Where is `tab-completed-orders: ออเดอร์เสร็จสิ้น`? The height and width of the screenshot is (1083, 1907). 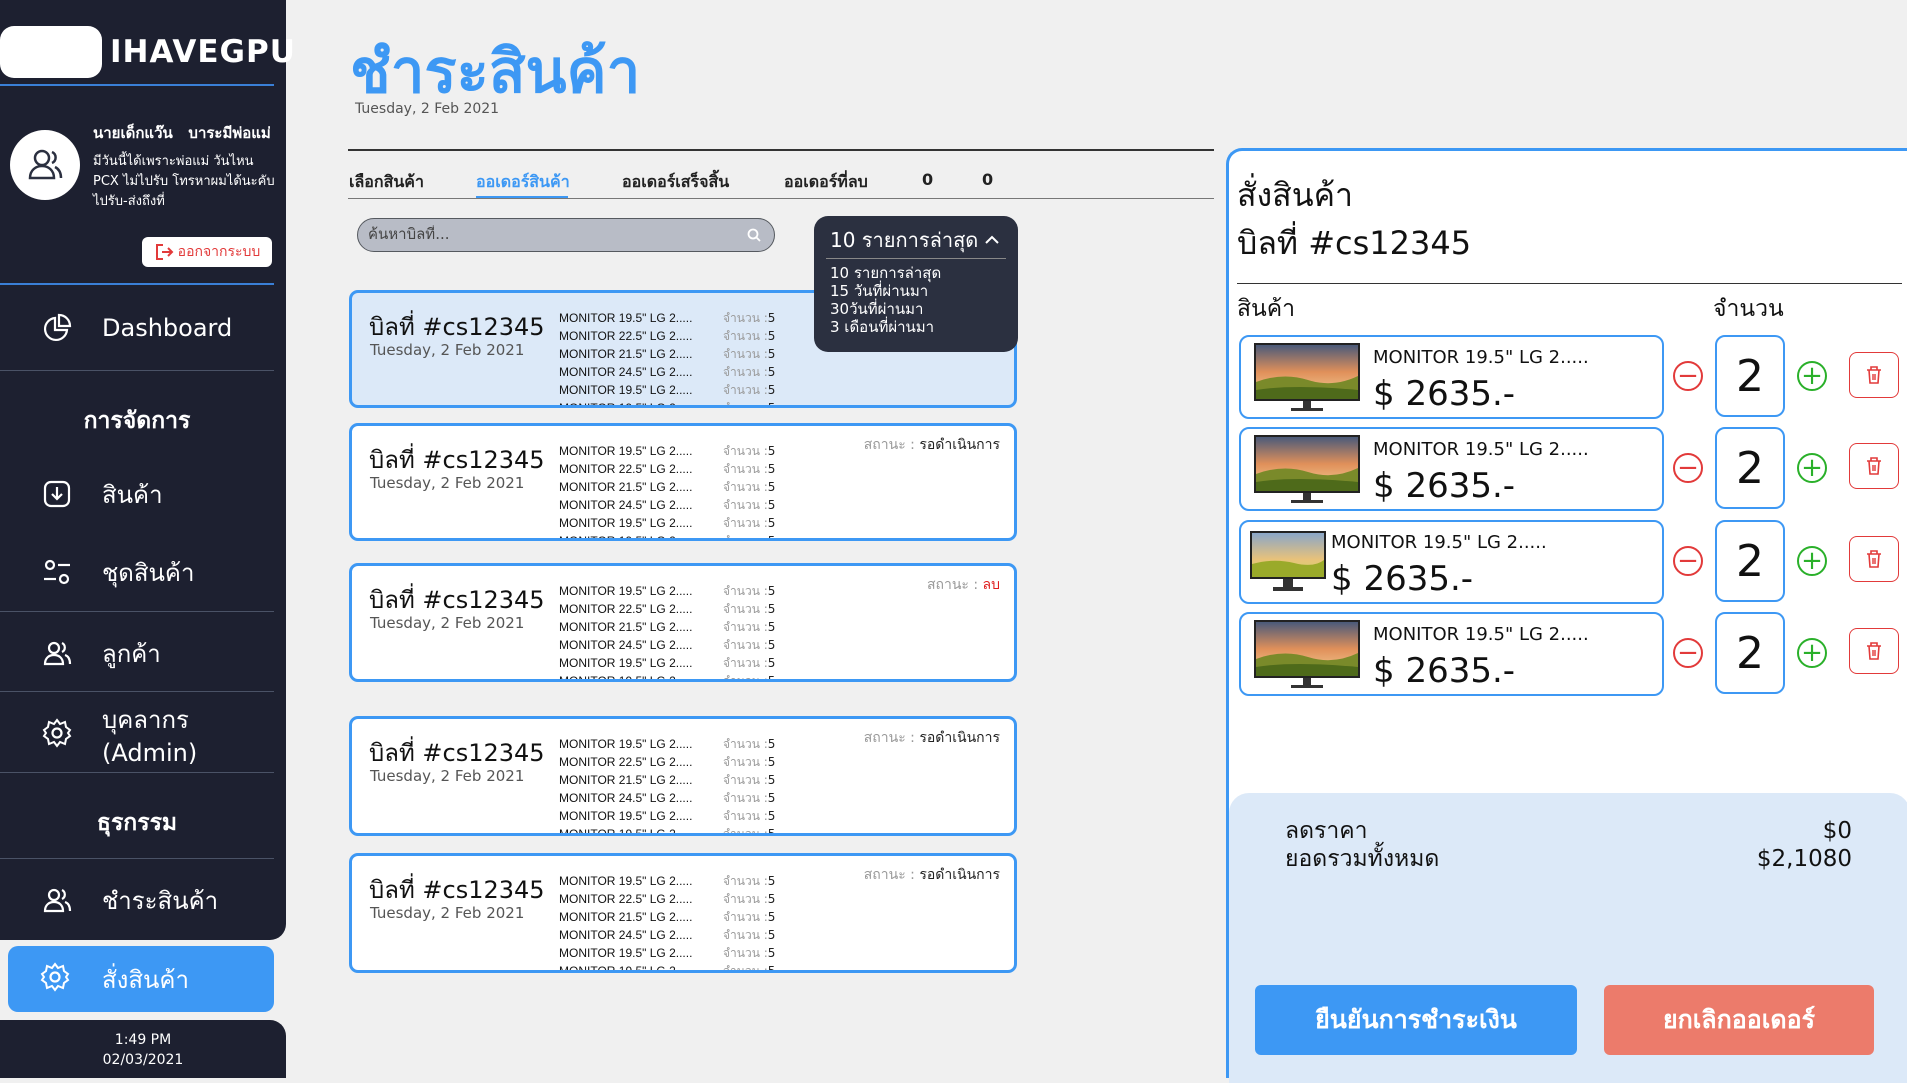 tab-completed-orders: ออเดอร์เสร็จสิ้น is located at coordinates (675, 182).